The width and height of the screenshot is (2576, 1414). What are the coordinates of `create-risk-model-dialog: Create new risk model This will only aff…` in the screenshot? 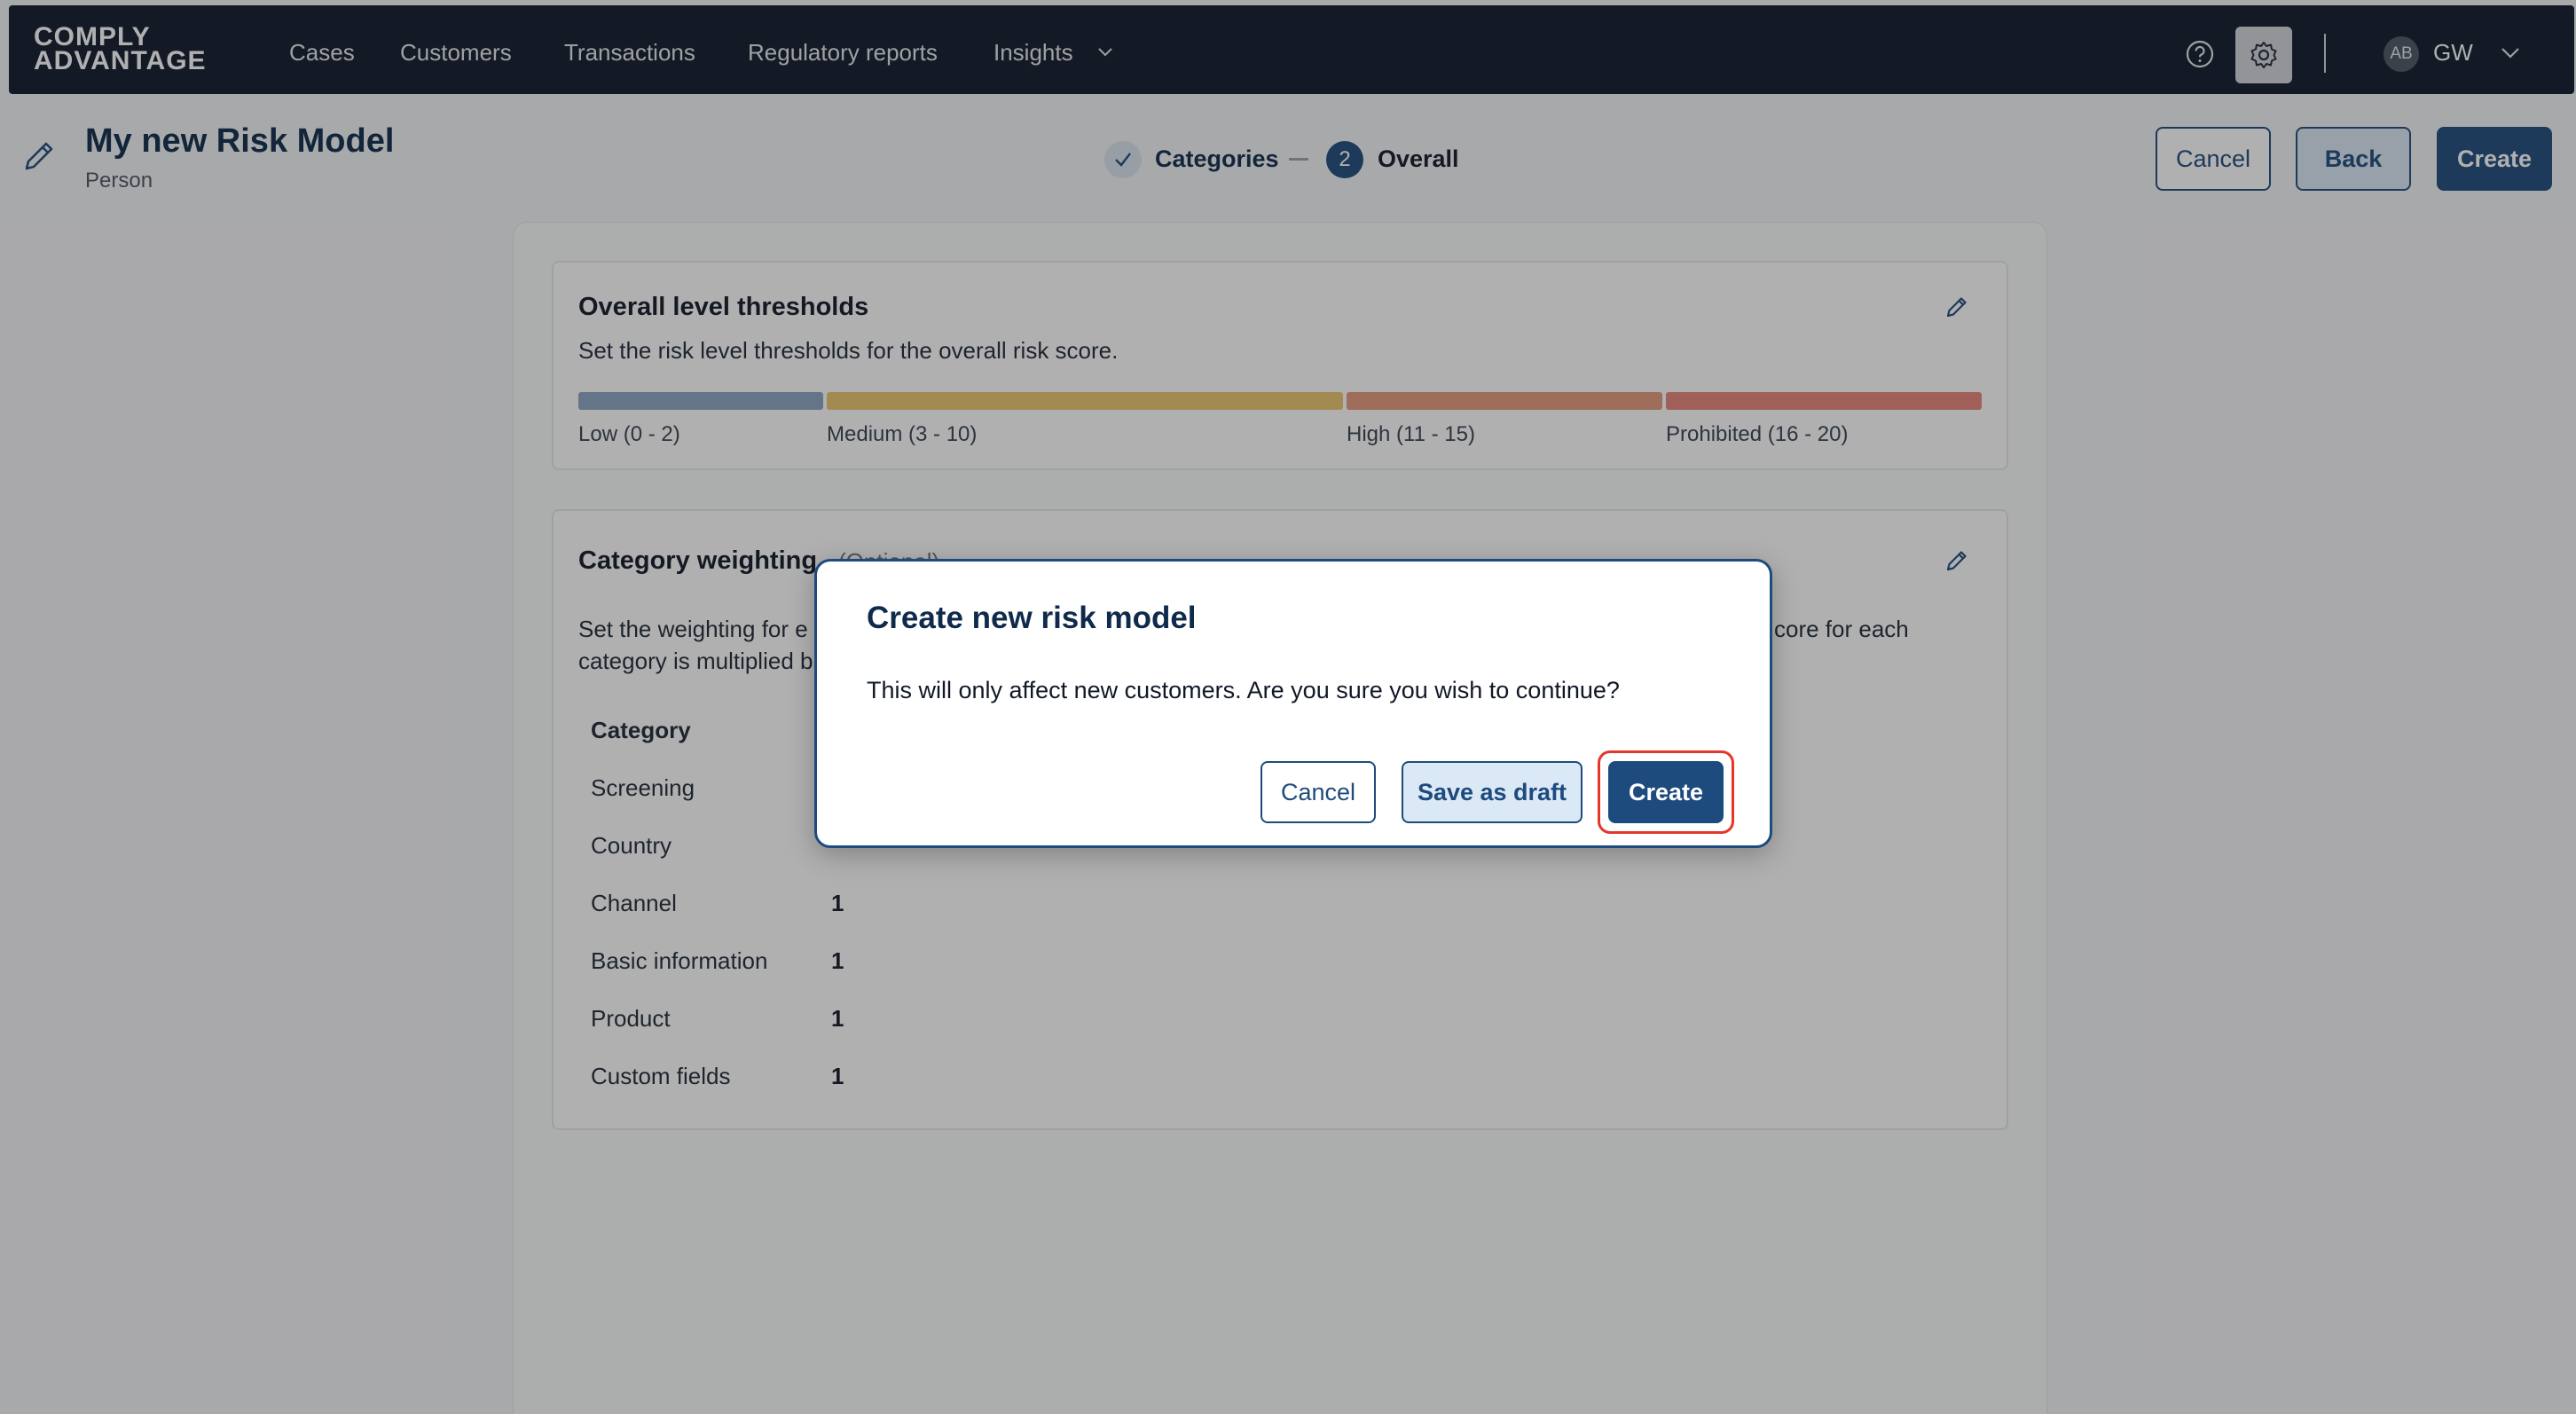 It's located at (1293, 703).